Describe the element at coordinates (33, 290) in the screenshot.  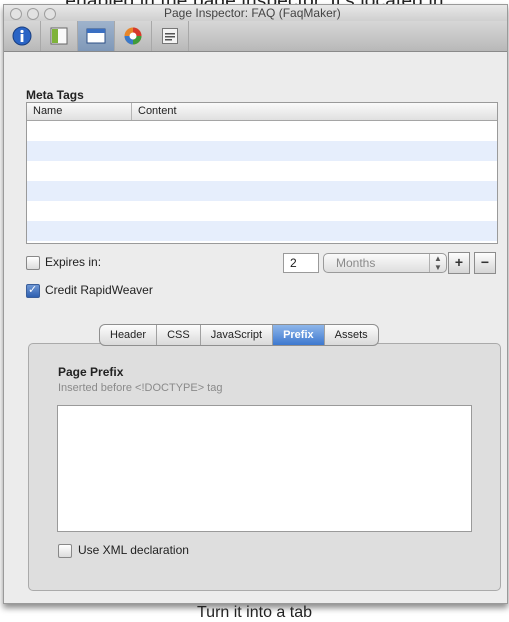
I see `credit-rapidweaver-checkbox` at that location.